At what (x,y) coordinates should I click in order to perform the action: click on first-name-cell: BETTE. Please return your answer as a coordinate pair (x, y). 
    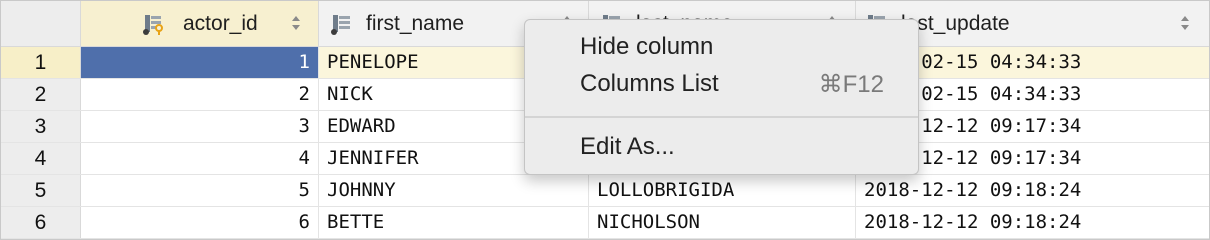
    Looking at the image, I should click on (454, 222).